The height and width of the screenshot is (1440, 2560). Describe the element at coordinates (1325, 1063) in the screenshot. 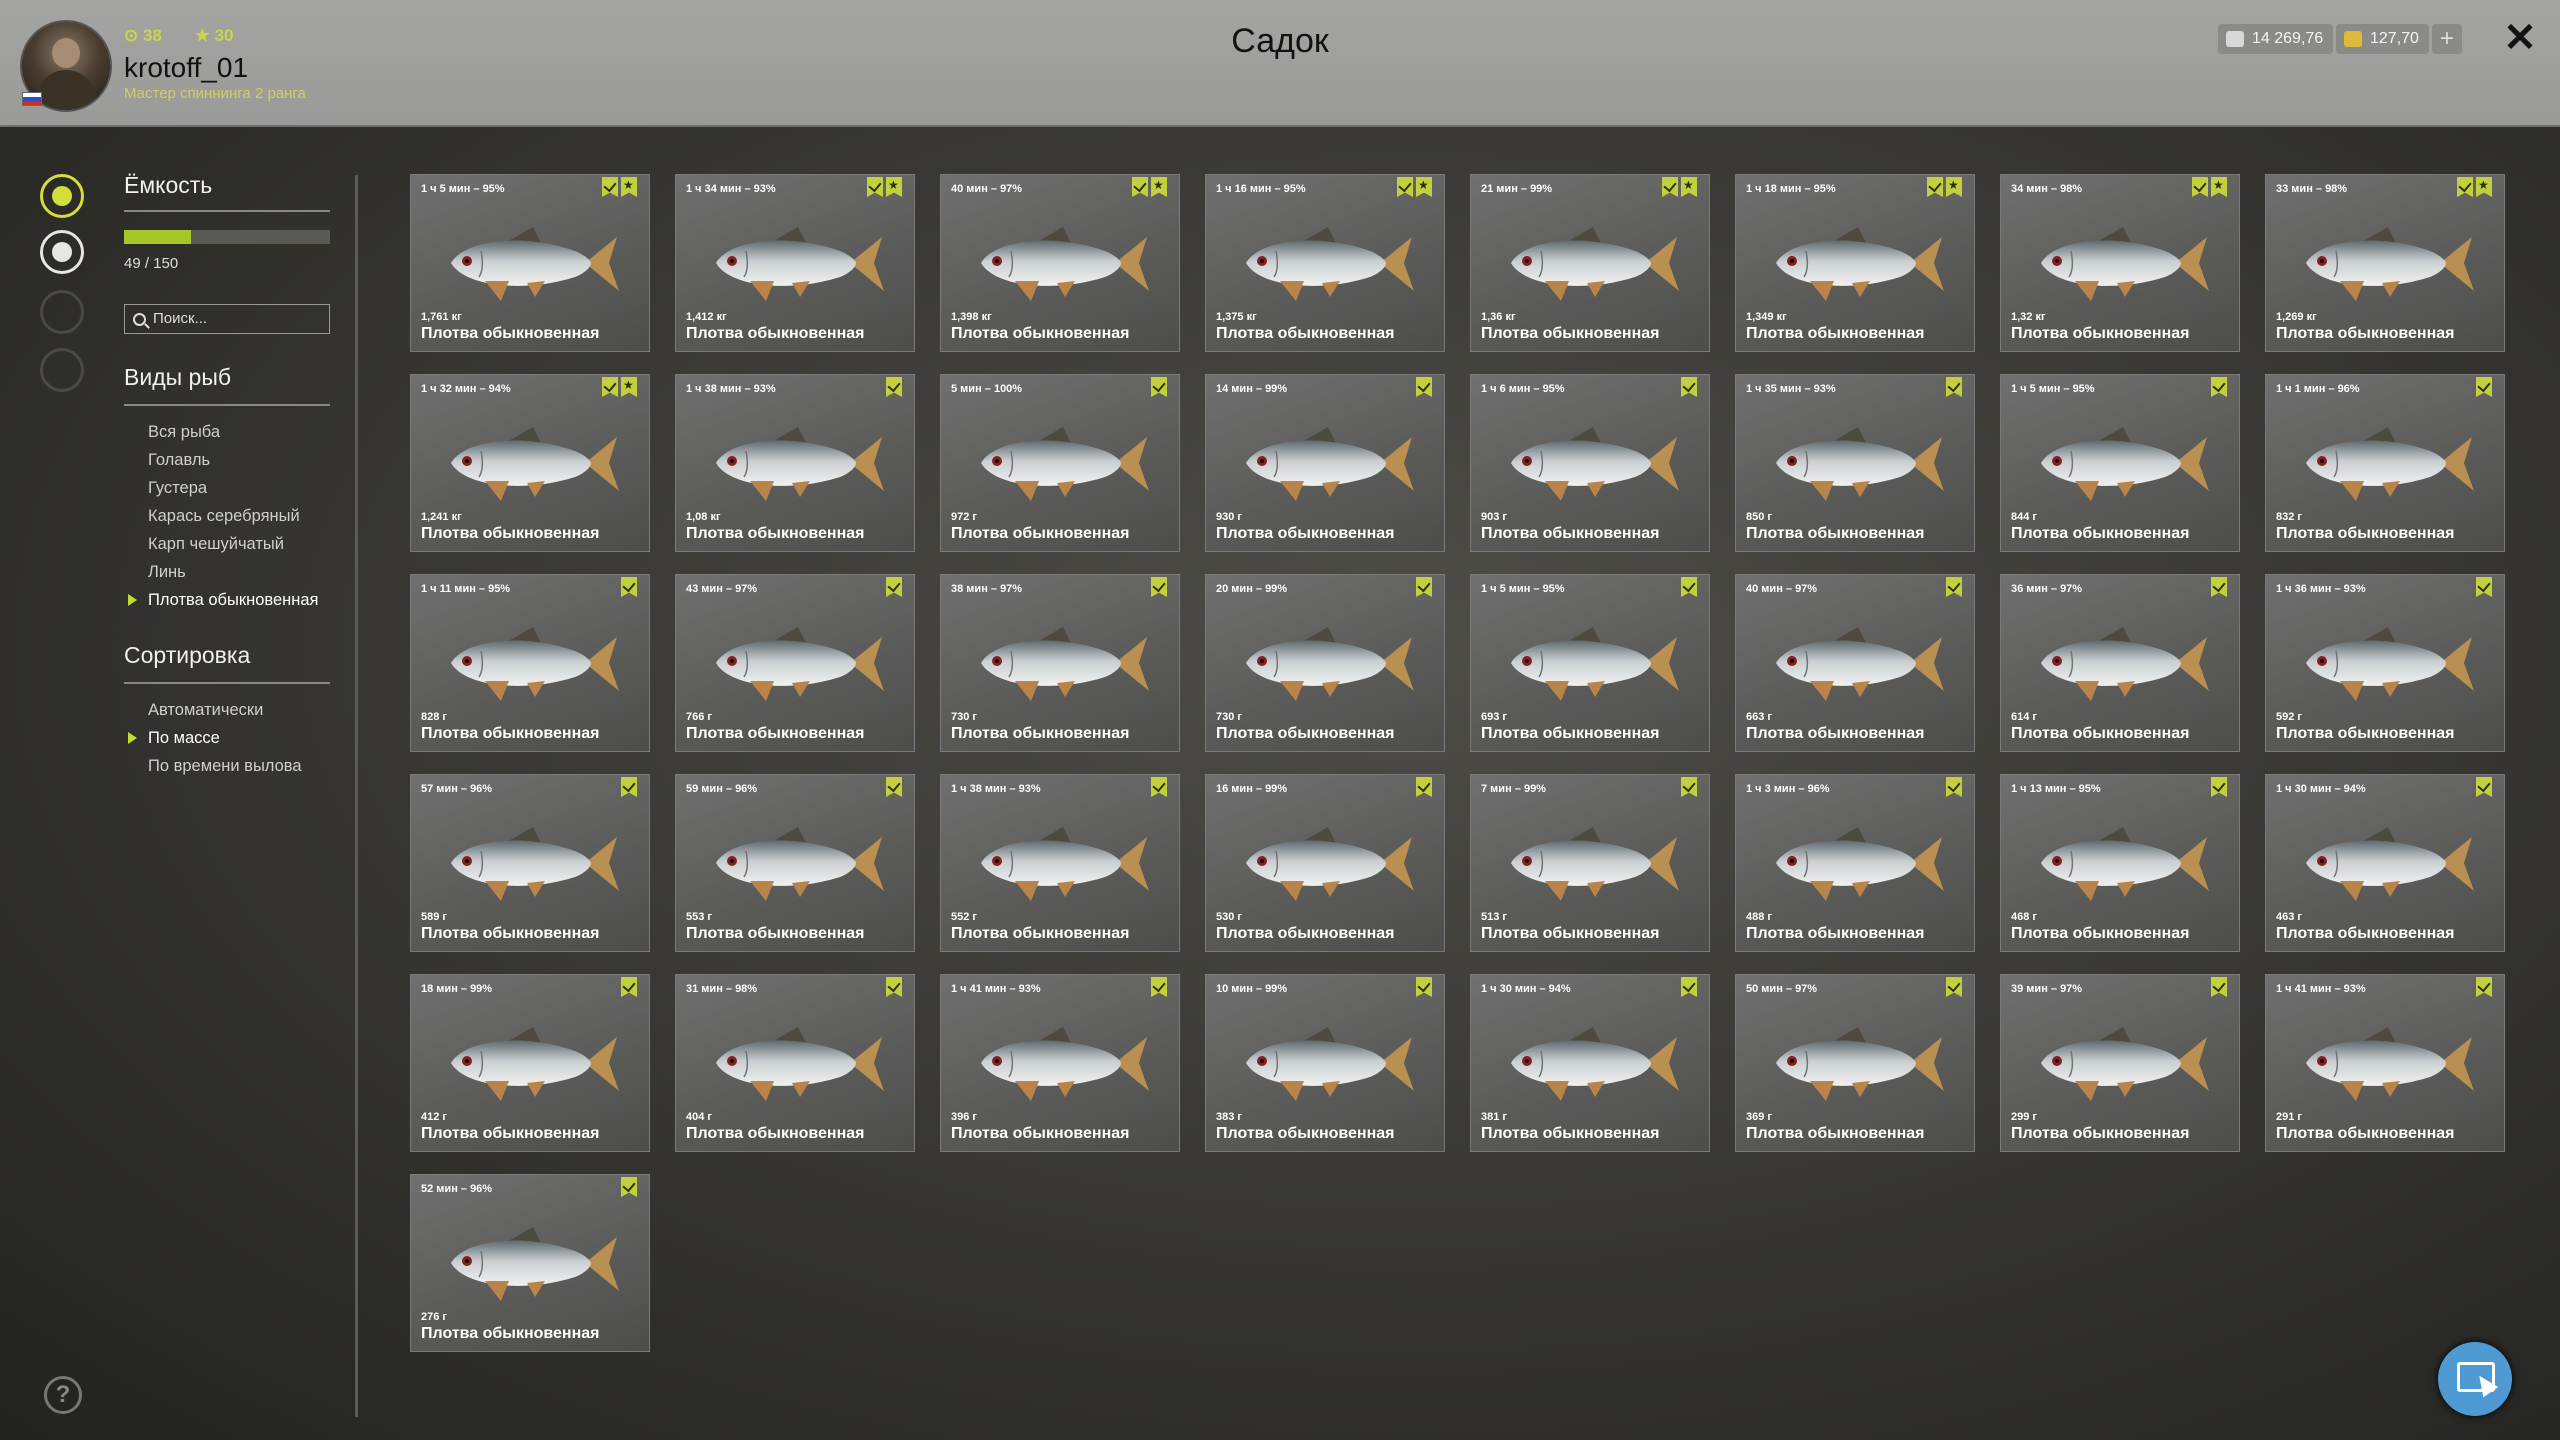

I see `fish-card: 10 мин – 99% 383 г Плотва обыкновенная` at that location.